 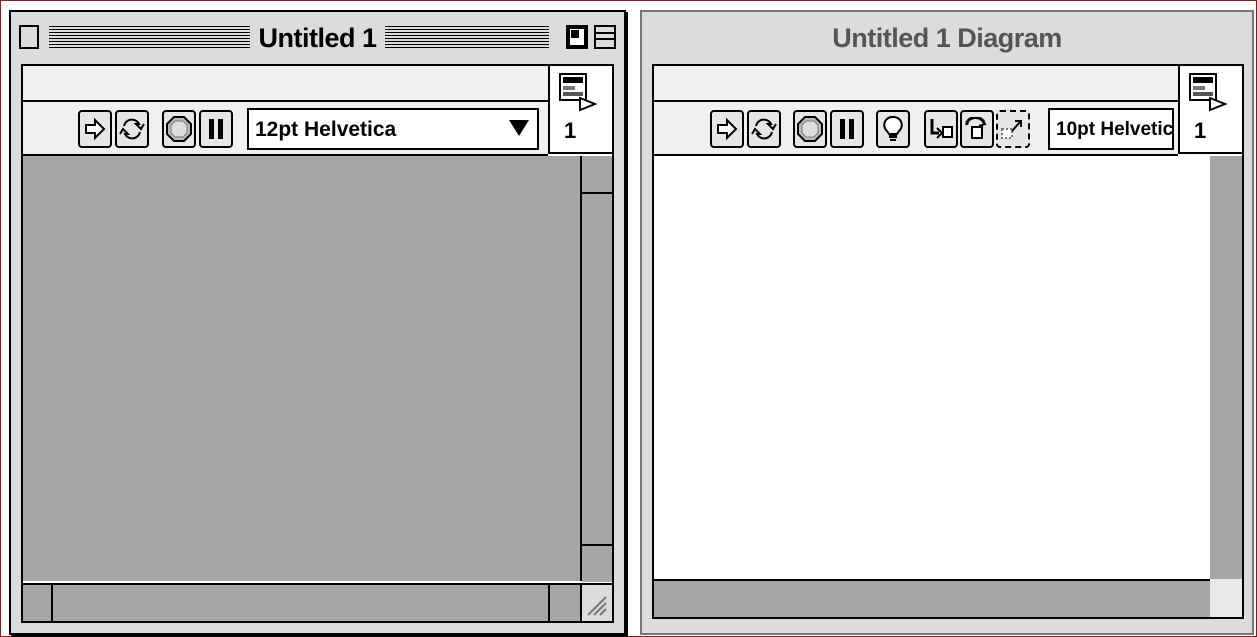 What do you see at coordinates (605, 37) in the screenshot?
I see `zoom-box-icon` at bounding box center [605, 37].